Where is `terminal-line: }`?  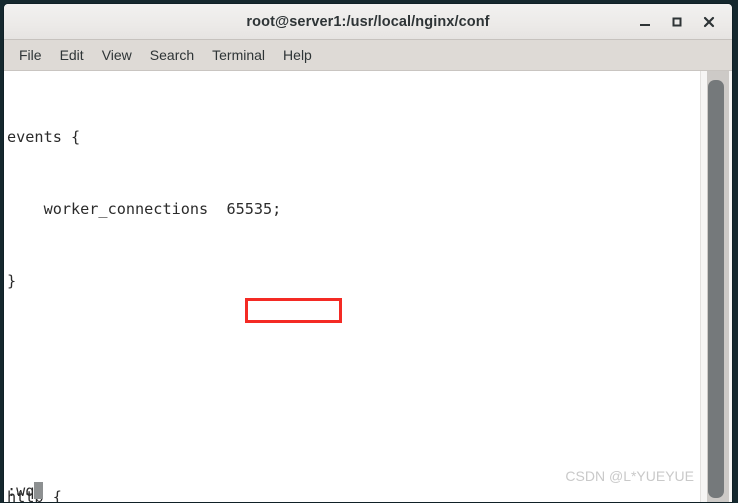 terminal-line: } is located at coordinates (12, 281).